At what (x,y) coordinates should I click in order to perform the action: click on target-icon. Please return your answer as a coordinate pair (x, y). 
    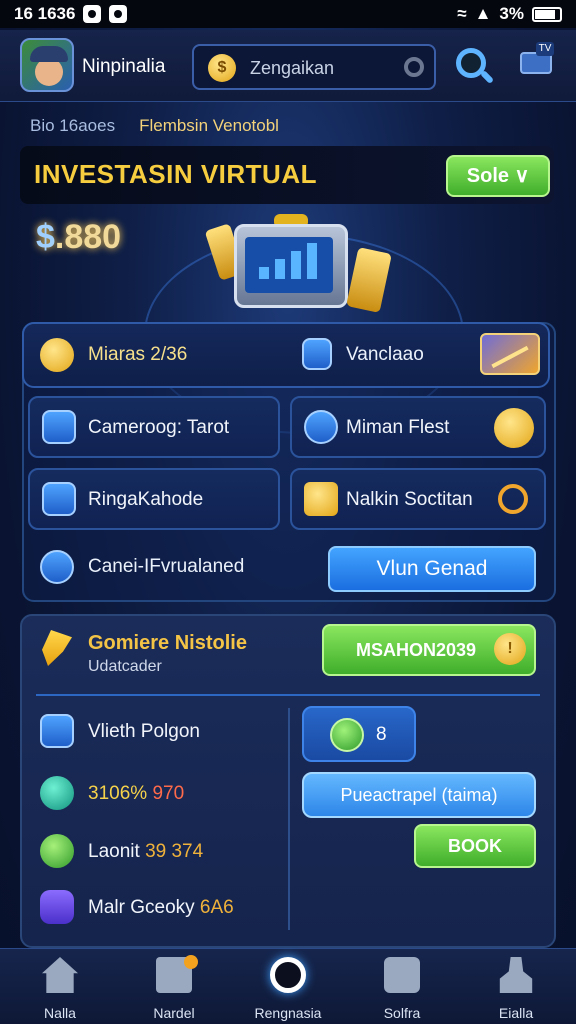
    Looking at the image, I should click on (513, 499).